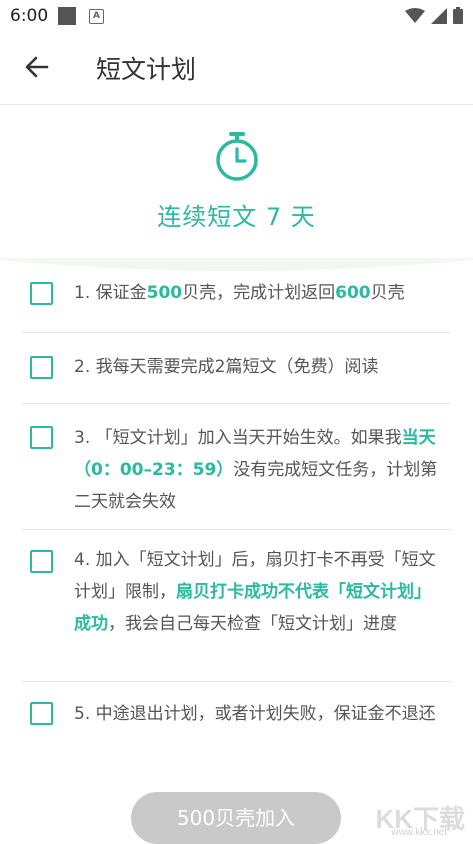 This screenshot has width=473, height=844. I want to click on stopwatch-icon, so click(237, 156).